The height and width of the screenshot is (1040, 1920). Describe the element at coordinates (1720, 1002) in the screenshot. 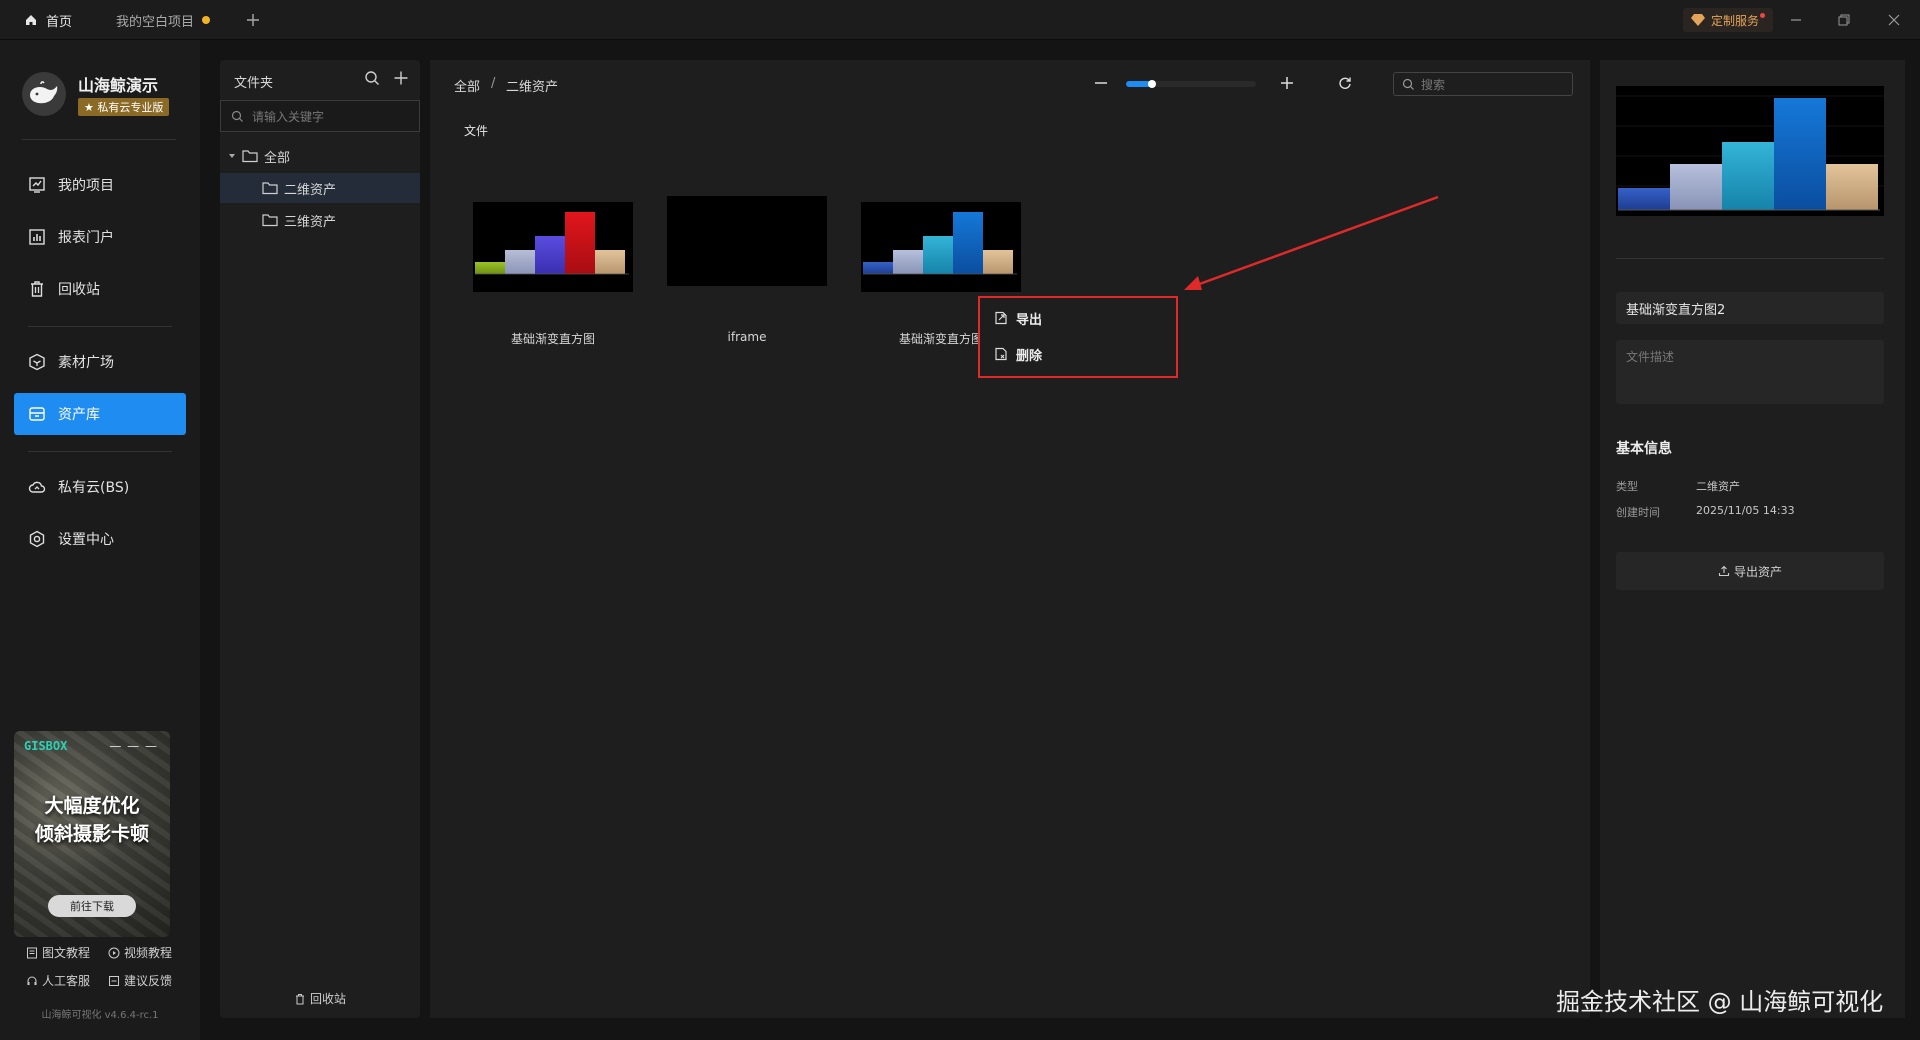

I see `watermark: 掘金技术社区 @ 山海鲸可视化` at that location.